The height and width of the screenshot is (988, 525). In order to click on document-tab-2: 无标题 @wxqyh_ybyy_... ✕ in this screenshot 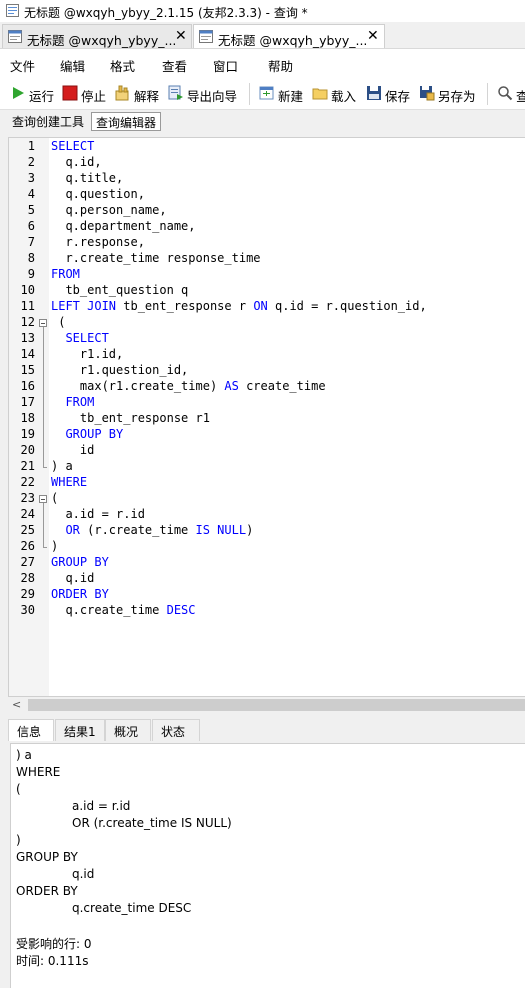, I will do `click(289, 36)`.